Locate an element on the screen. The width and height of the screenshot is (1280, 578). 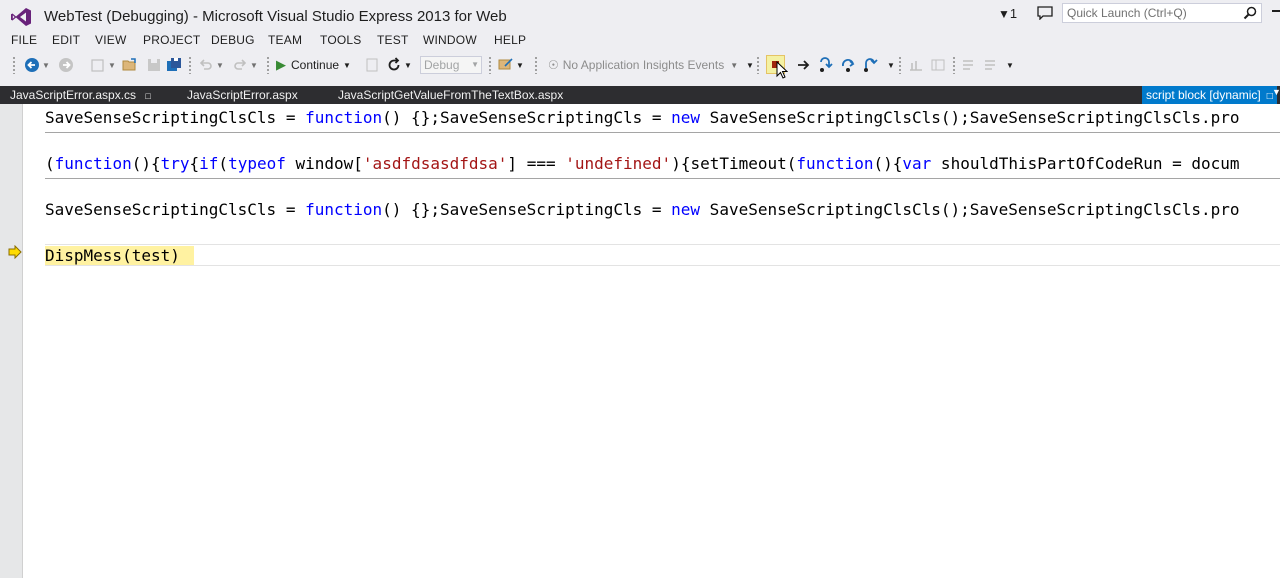
tab-javascripterror-aspx: JavaScriptError.aspx is located at coordinates (242, 95).